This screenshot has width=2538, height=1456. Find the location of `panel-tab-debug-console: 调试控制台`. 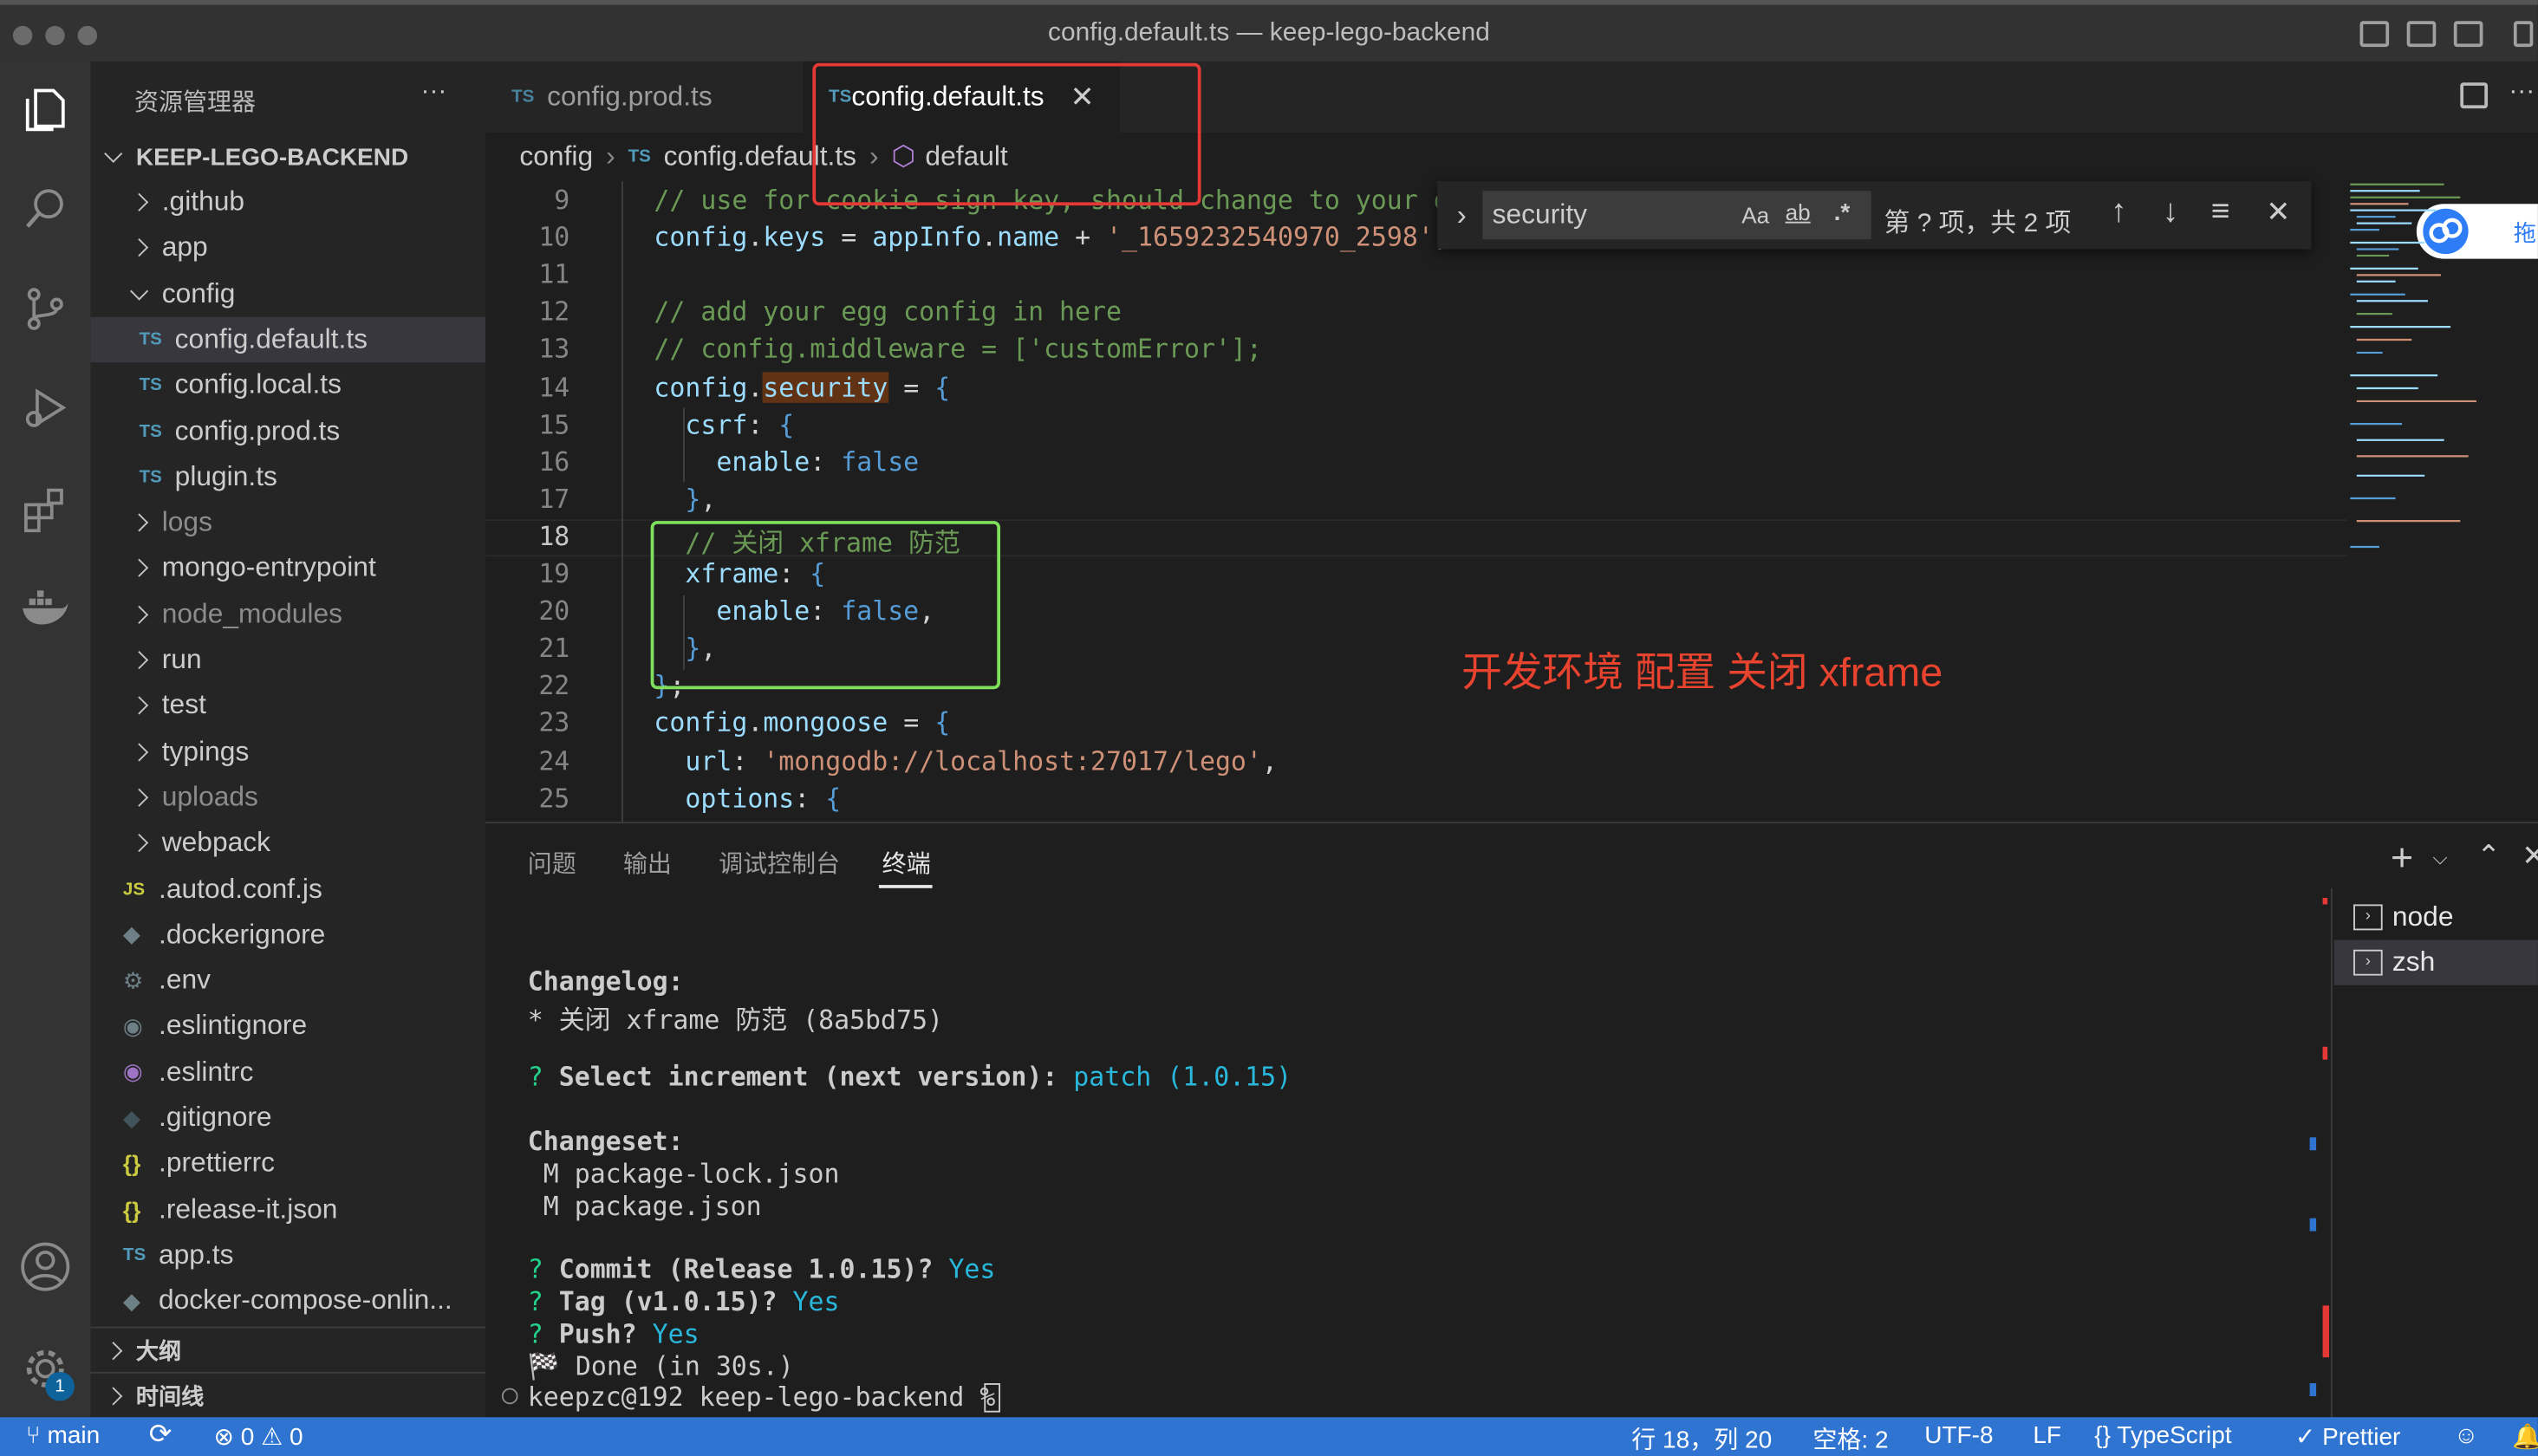

panel-tab-debug-console: 调试控制台 is located at coordinates (780, 863).